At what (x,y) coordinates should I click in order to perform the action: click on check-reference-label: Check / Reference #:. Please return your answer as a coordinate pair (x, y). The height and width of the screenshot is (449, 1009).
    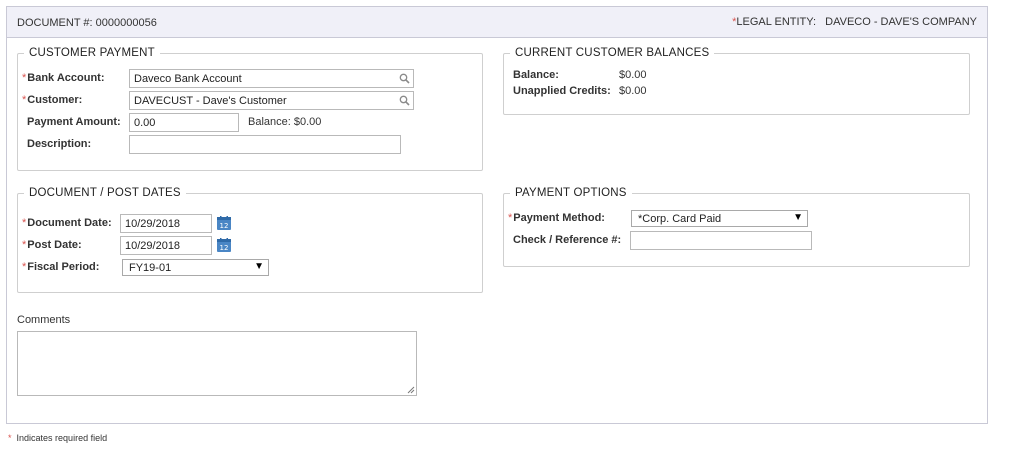
    Looking at the image, I should click on (567, 240).